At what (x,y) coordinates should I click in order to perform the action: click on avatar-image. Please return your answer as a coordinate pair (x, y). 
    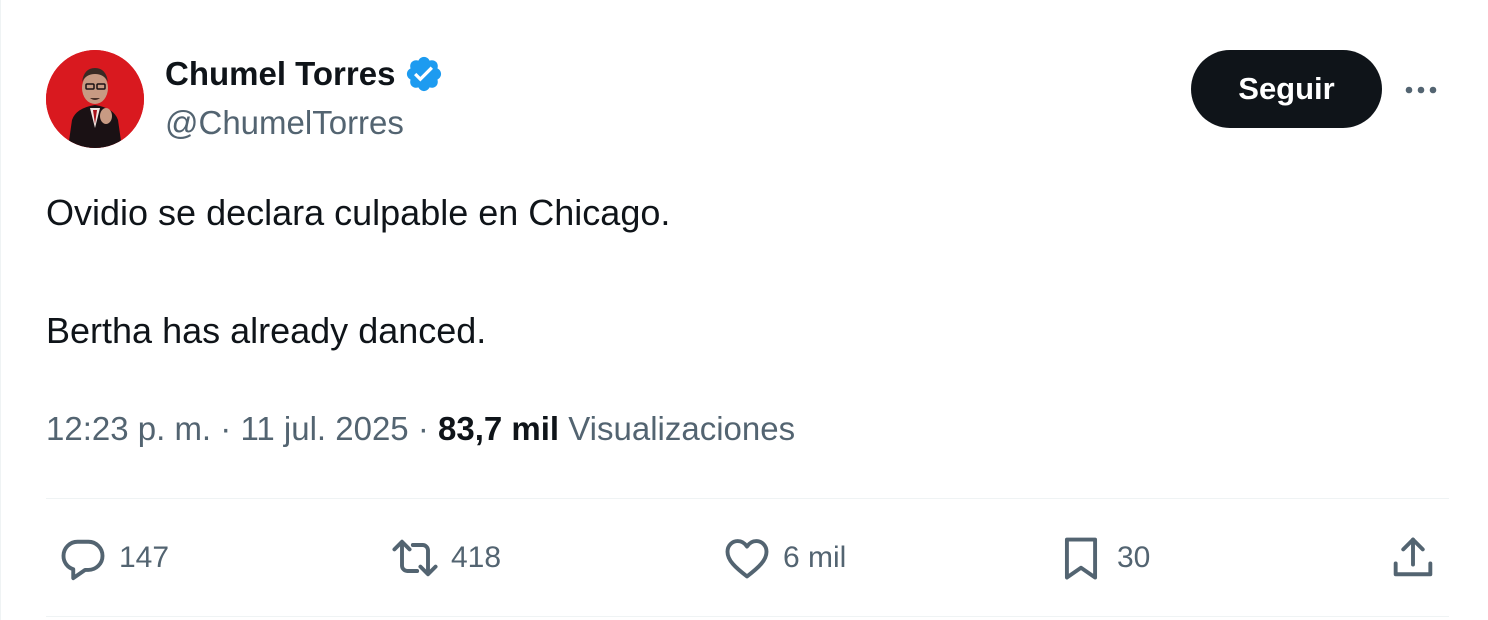
    Looking at the image, I should click on (95, 99).